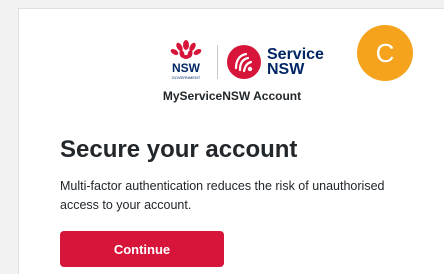 Image resolution: width=444 pixels, height=274 pixels. What do you see at coordinates (186, 68) in the screenshot?
I see `nsw-logo-text: NSW` at bounding box center [186, 68].